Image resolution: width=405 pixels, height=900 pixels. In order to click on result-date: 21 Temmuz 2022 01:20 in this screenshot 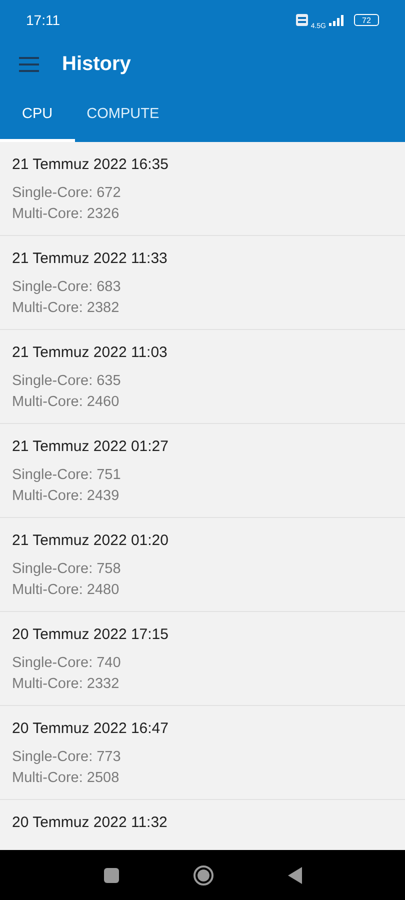, I will do `click(91, 541)`.